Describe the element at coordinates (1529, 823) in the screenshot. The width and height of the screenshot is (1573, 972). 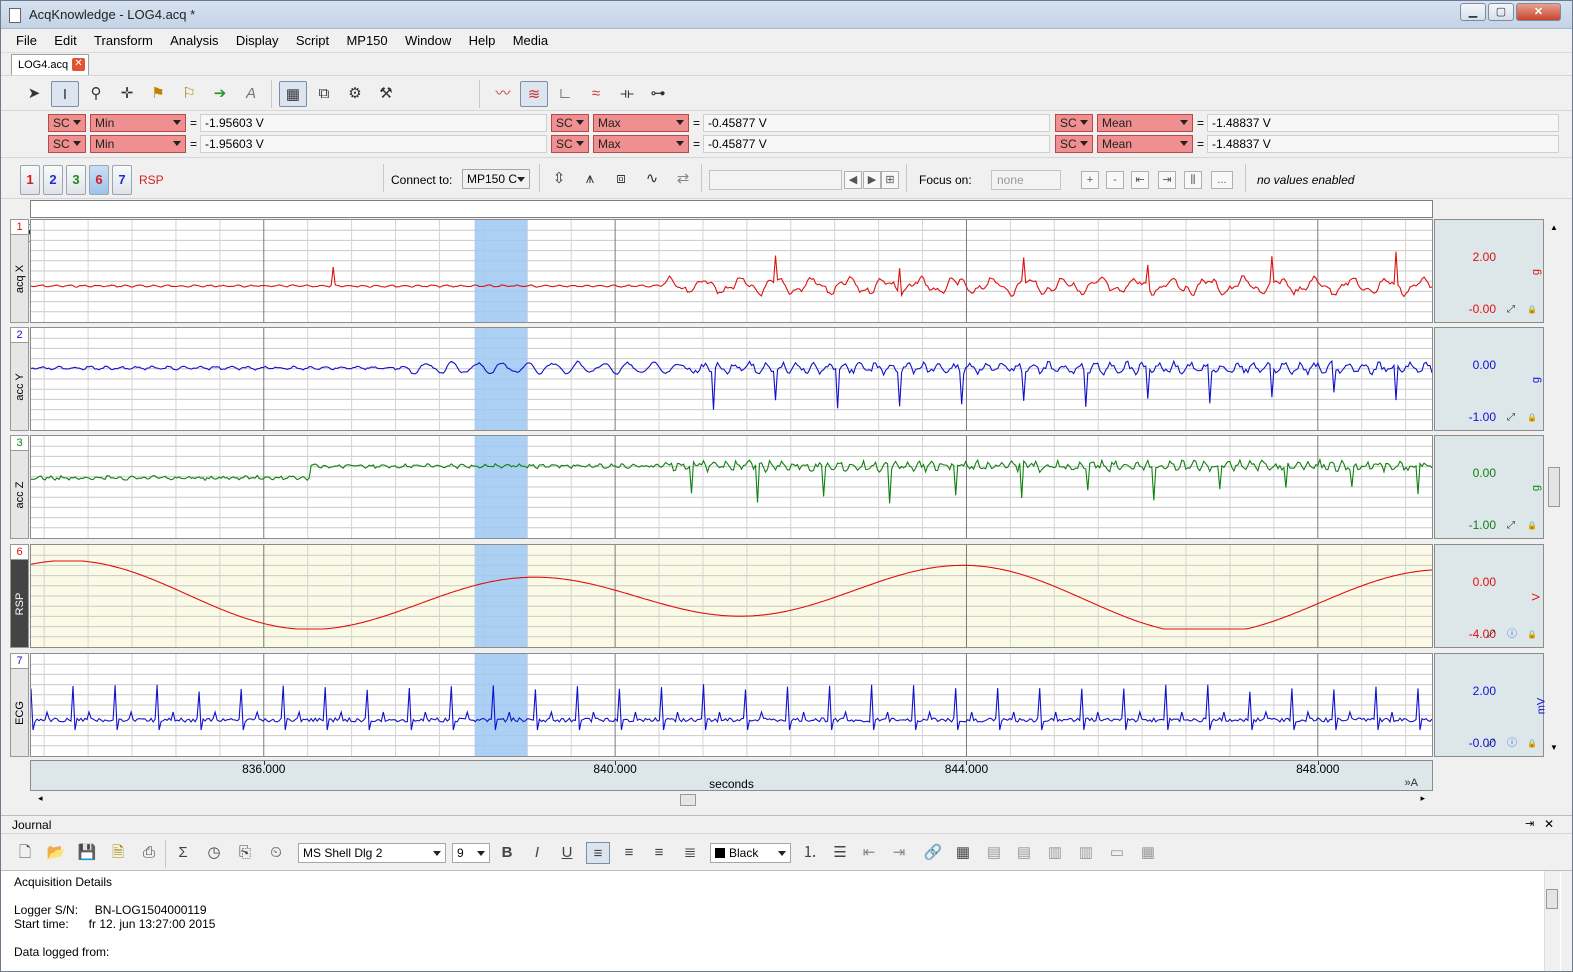
I see `undock-journal-icon: ⇥` at that location.